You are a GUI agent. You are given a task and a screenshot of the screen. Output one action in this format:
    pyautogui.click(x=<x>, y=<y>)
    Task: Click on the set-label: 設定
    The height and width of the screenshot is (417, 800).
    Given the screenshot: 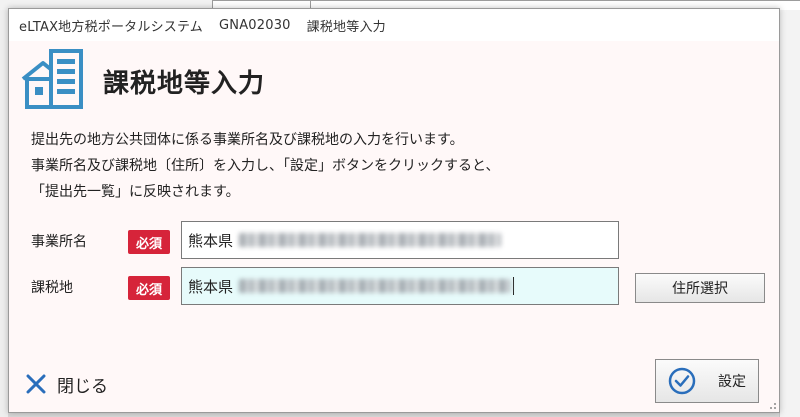 What is the action you would take?
    pyautogui.click(x=732, y=382)
    